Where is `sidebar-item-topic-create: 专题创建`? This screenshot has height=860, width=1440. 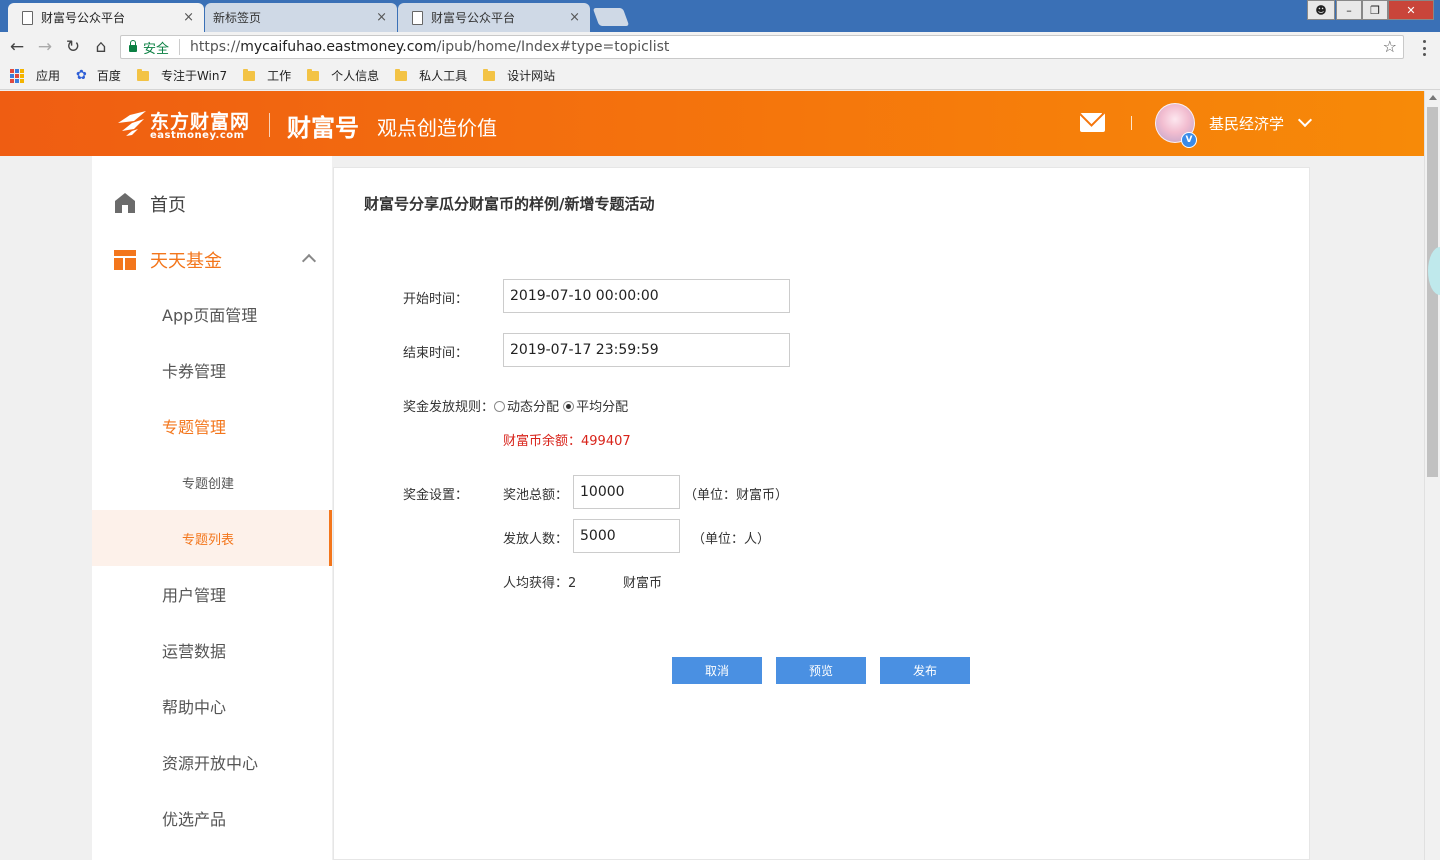 sidebar-item-topic-create: 专题创建 is located at coordinates (212, 482).